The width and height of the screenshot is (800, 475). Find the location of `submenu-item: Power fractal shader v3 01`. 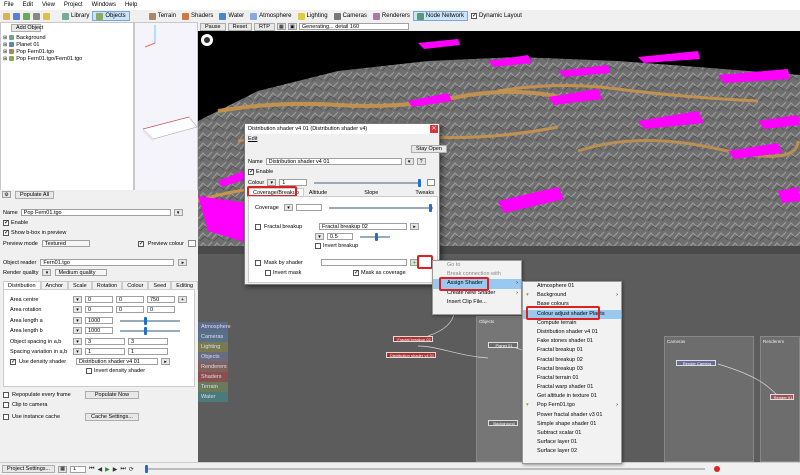

submenu-item: Power fractal shader v3 01 is located at coordinates (572, 415).